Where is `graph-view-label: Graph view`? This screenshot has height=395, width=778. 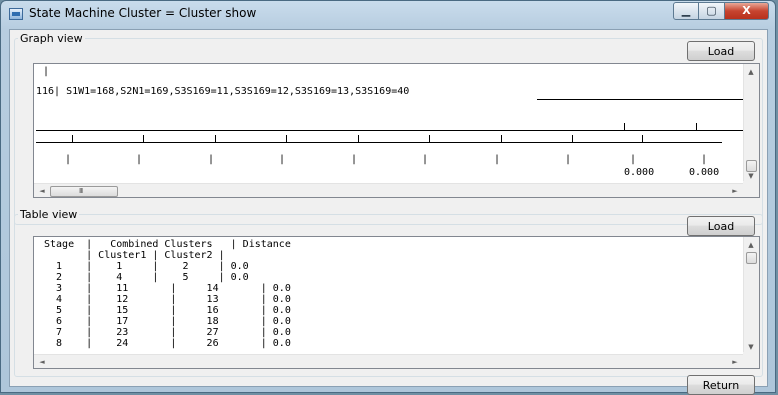 graph-view-label: Graph view is located at coordinates (51, 38).